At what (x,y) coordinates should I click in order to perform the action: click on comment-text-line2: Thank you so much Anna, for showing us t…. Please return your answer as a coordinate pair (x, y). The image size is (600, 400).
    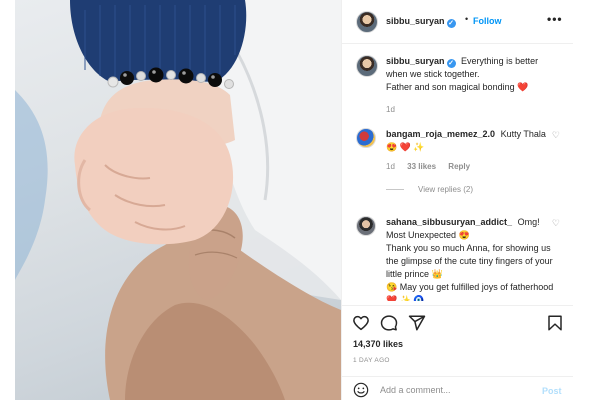
    Looking at the image, I should click on (469, 261).